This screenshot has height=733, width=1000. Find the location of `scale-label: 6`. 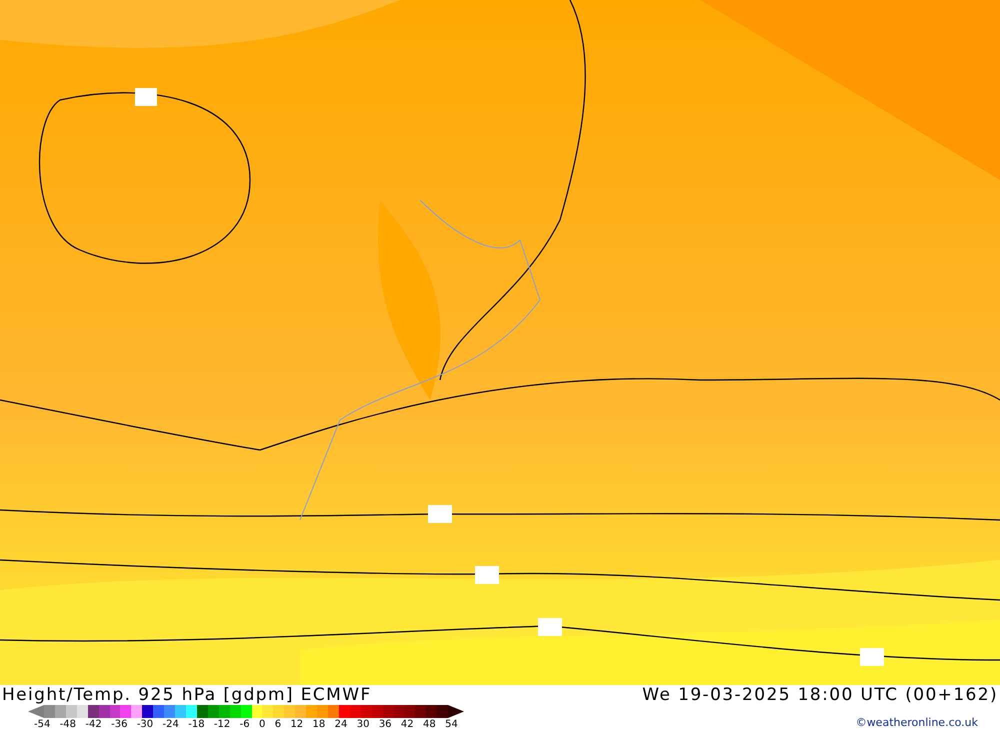

scale-label: 6 is located at coordinates (278, 725).